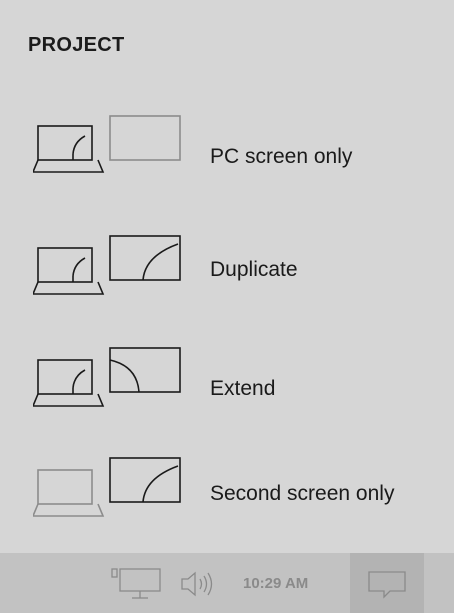 Image resolution: width=454 pixels, height=613 pixels. What do you see at coordinates (76, 45) in the screenshot?
I see `panel-title: PROJECT` at bounding box center [76, 45].